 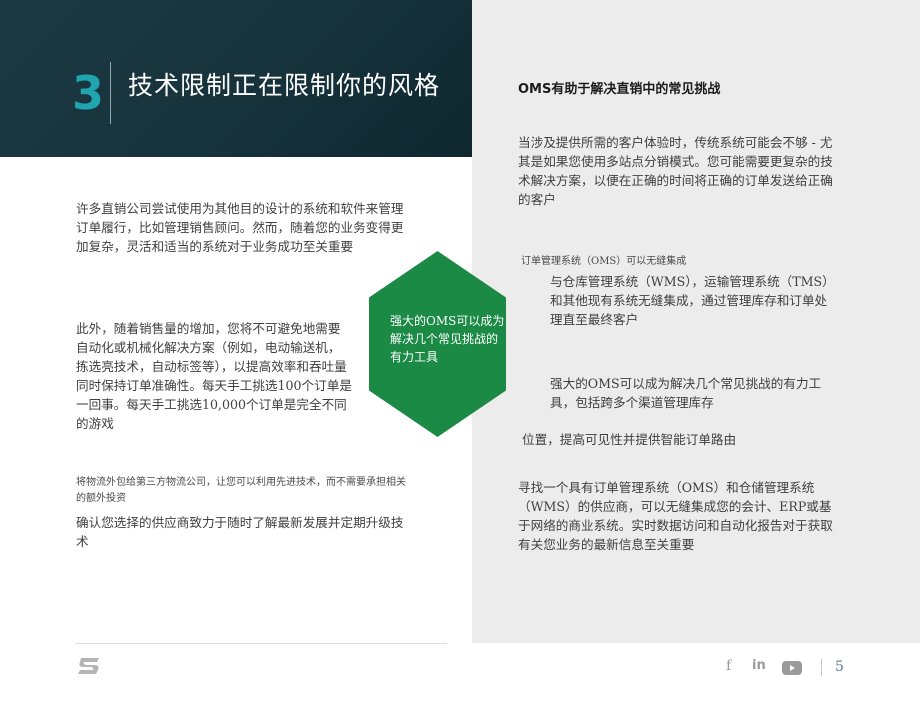 What do you see at coordinates (759, 665) in the screenshot?
I see `linkedin-icon: in` at bounding box center [759, 665].